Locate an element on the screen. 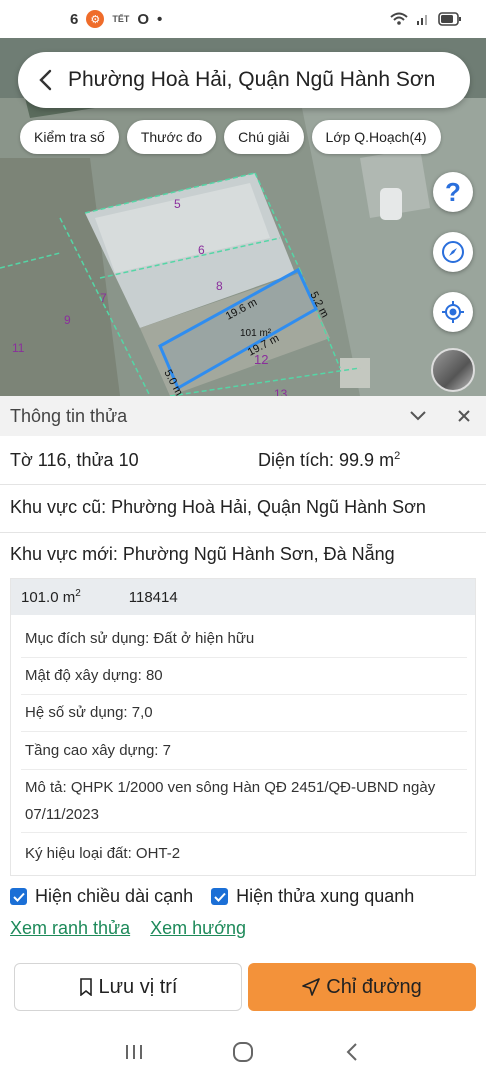 The width and height of the screenshot is (486, 1080). view-boundary-link: Xem ranh thửa is located at coordinates (70, 928).